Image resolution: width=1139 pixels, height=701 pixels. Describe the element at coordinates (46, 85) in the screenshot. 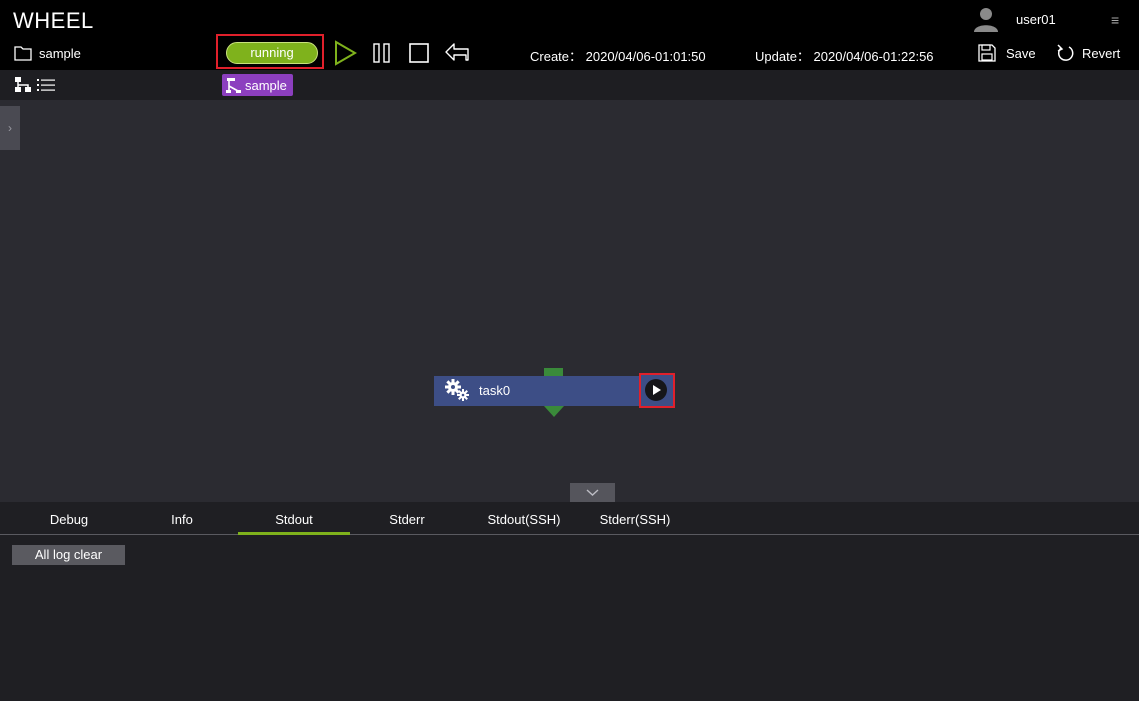

I see `list-view-icon` at that location.